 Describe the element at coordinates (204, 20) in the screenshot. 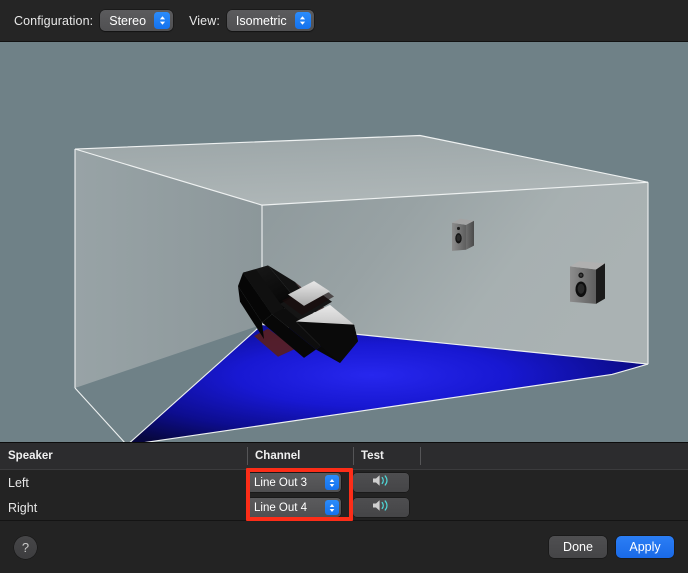

I see `view-label: View:` at that location.